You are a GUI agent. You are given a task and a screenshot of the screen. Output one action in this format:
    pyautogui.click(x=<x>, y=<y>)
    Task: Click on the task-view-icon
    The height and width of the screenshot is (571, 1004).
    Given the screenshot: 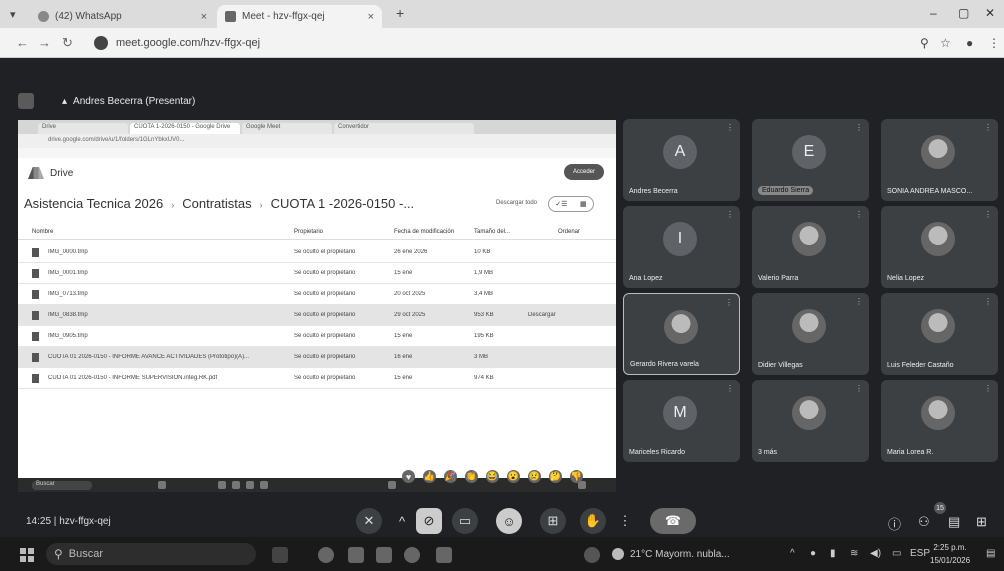 What is the action you would take?
    pyautogui.click(x=280, y=555)
    